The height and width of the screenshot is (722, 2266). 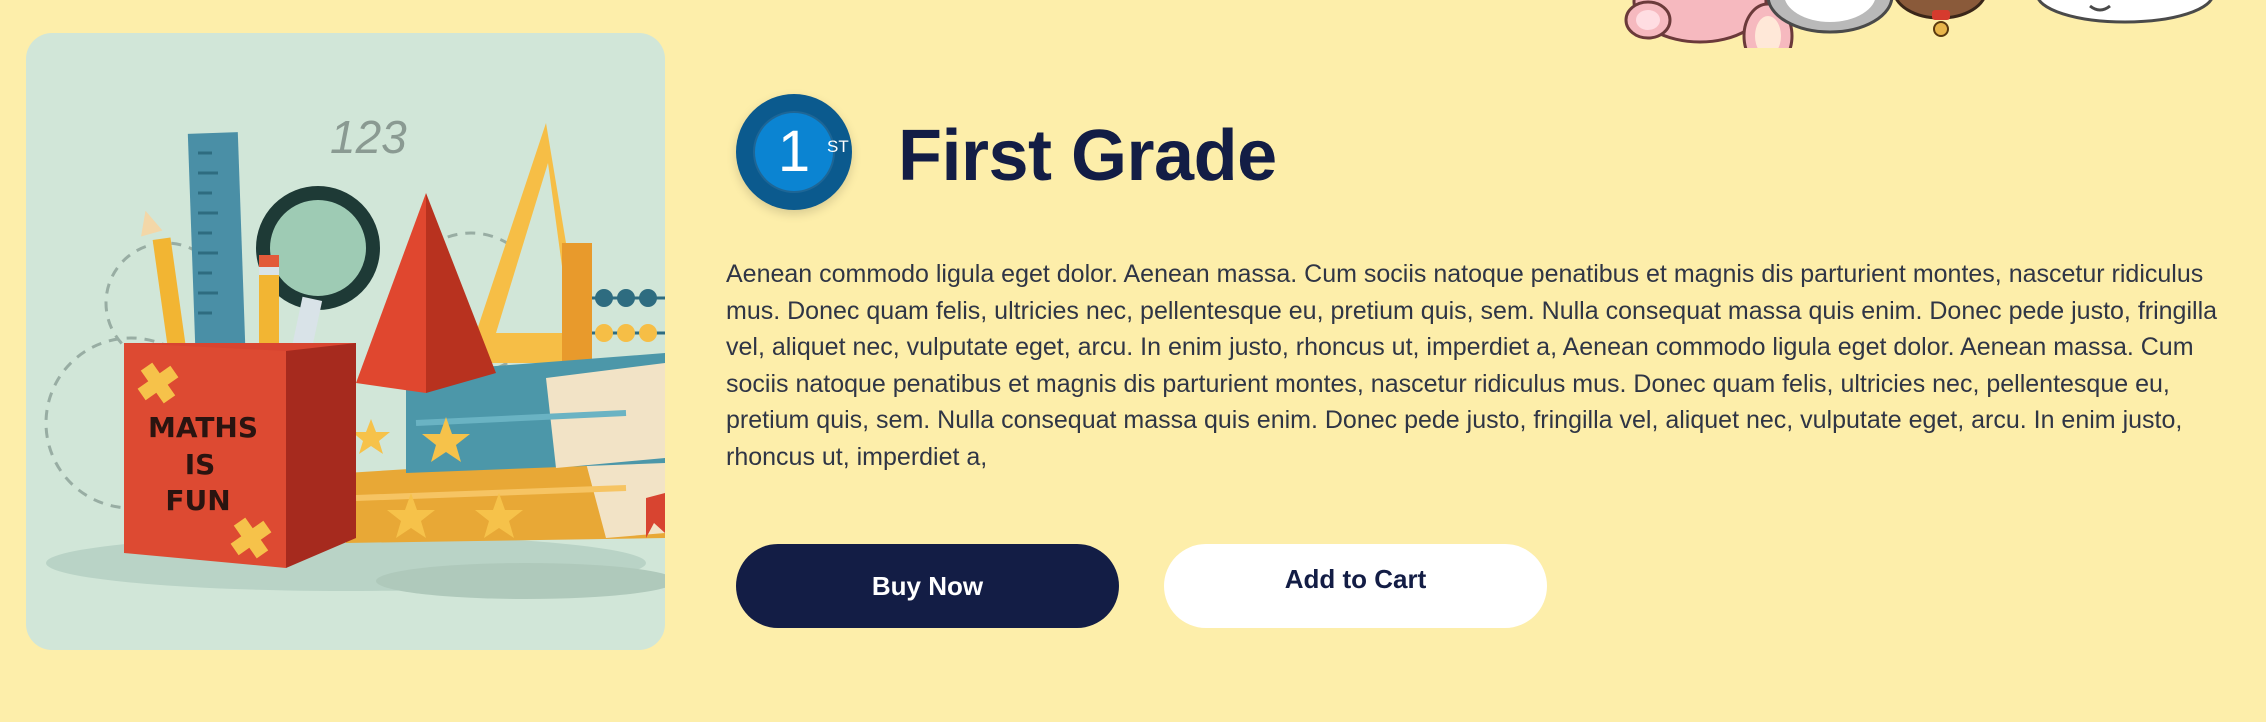 I want to click on box-text-line-1: MATHS, so click(x=203, y=427).